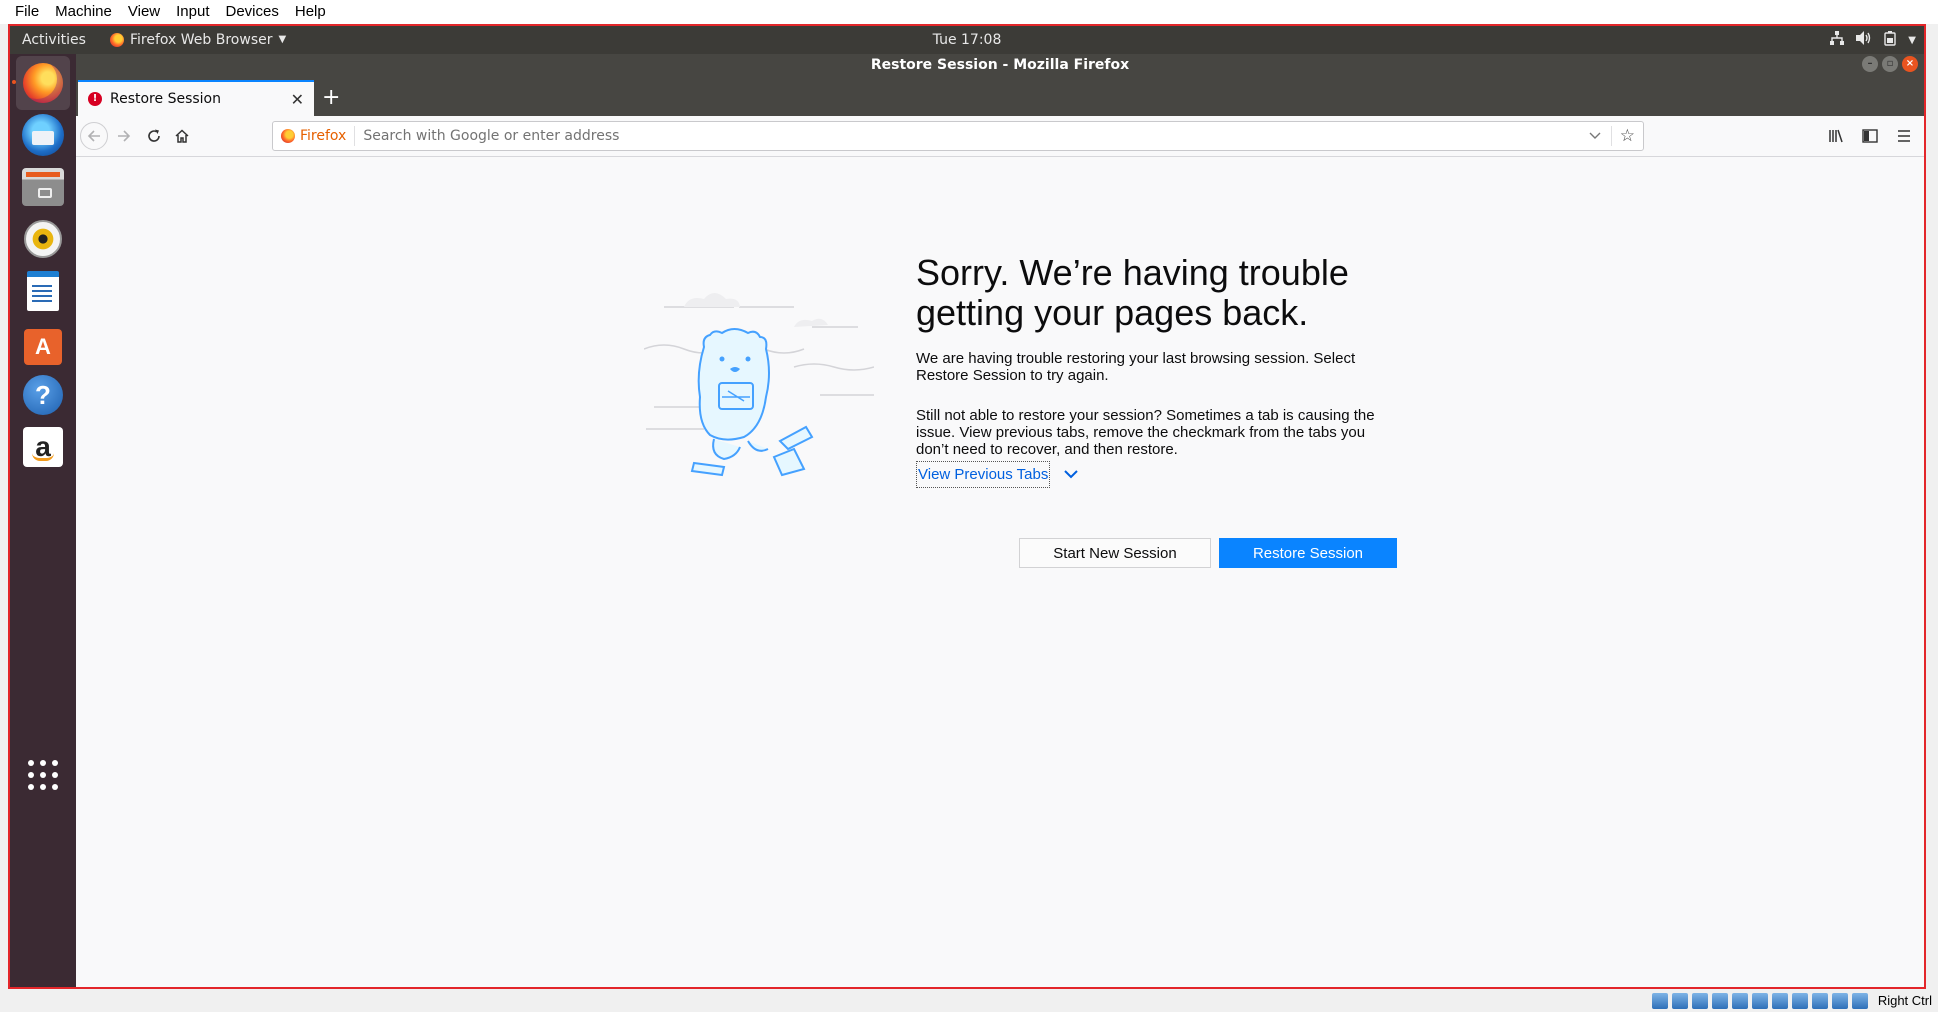 The width and height of the screenshot is (1938, 1012). I want to click on mouse-integration-icon, so click(1840, 1001).